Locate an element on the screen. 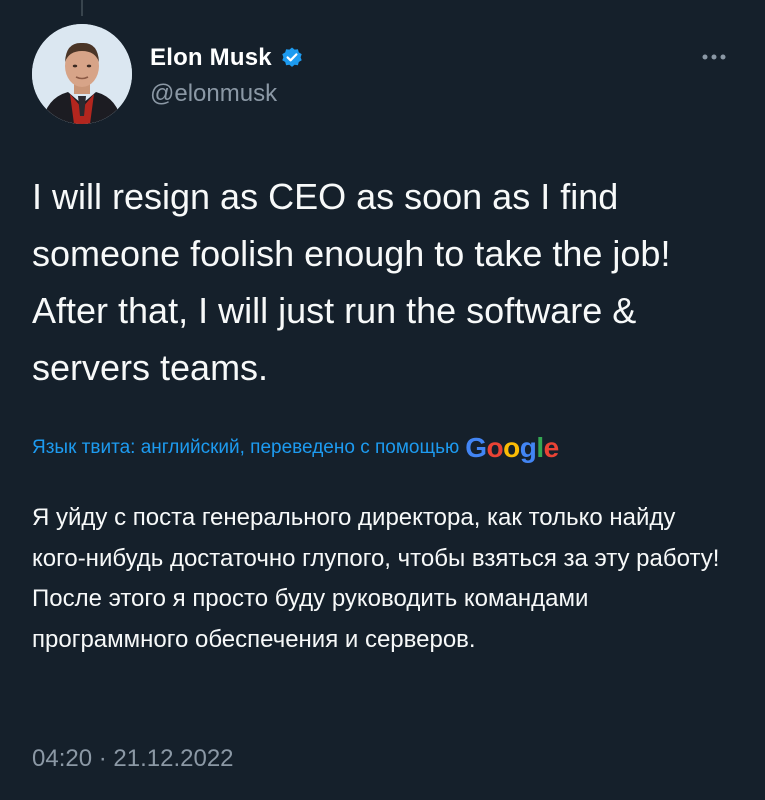 Image resolution: width=765 pixels, height=800 pixels. thread-connector-line is located at coordinates (82, 8).